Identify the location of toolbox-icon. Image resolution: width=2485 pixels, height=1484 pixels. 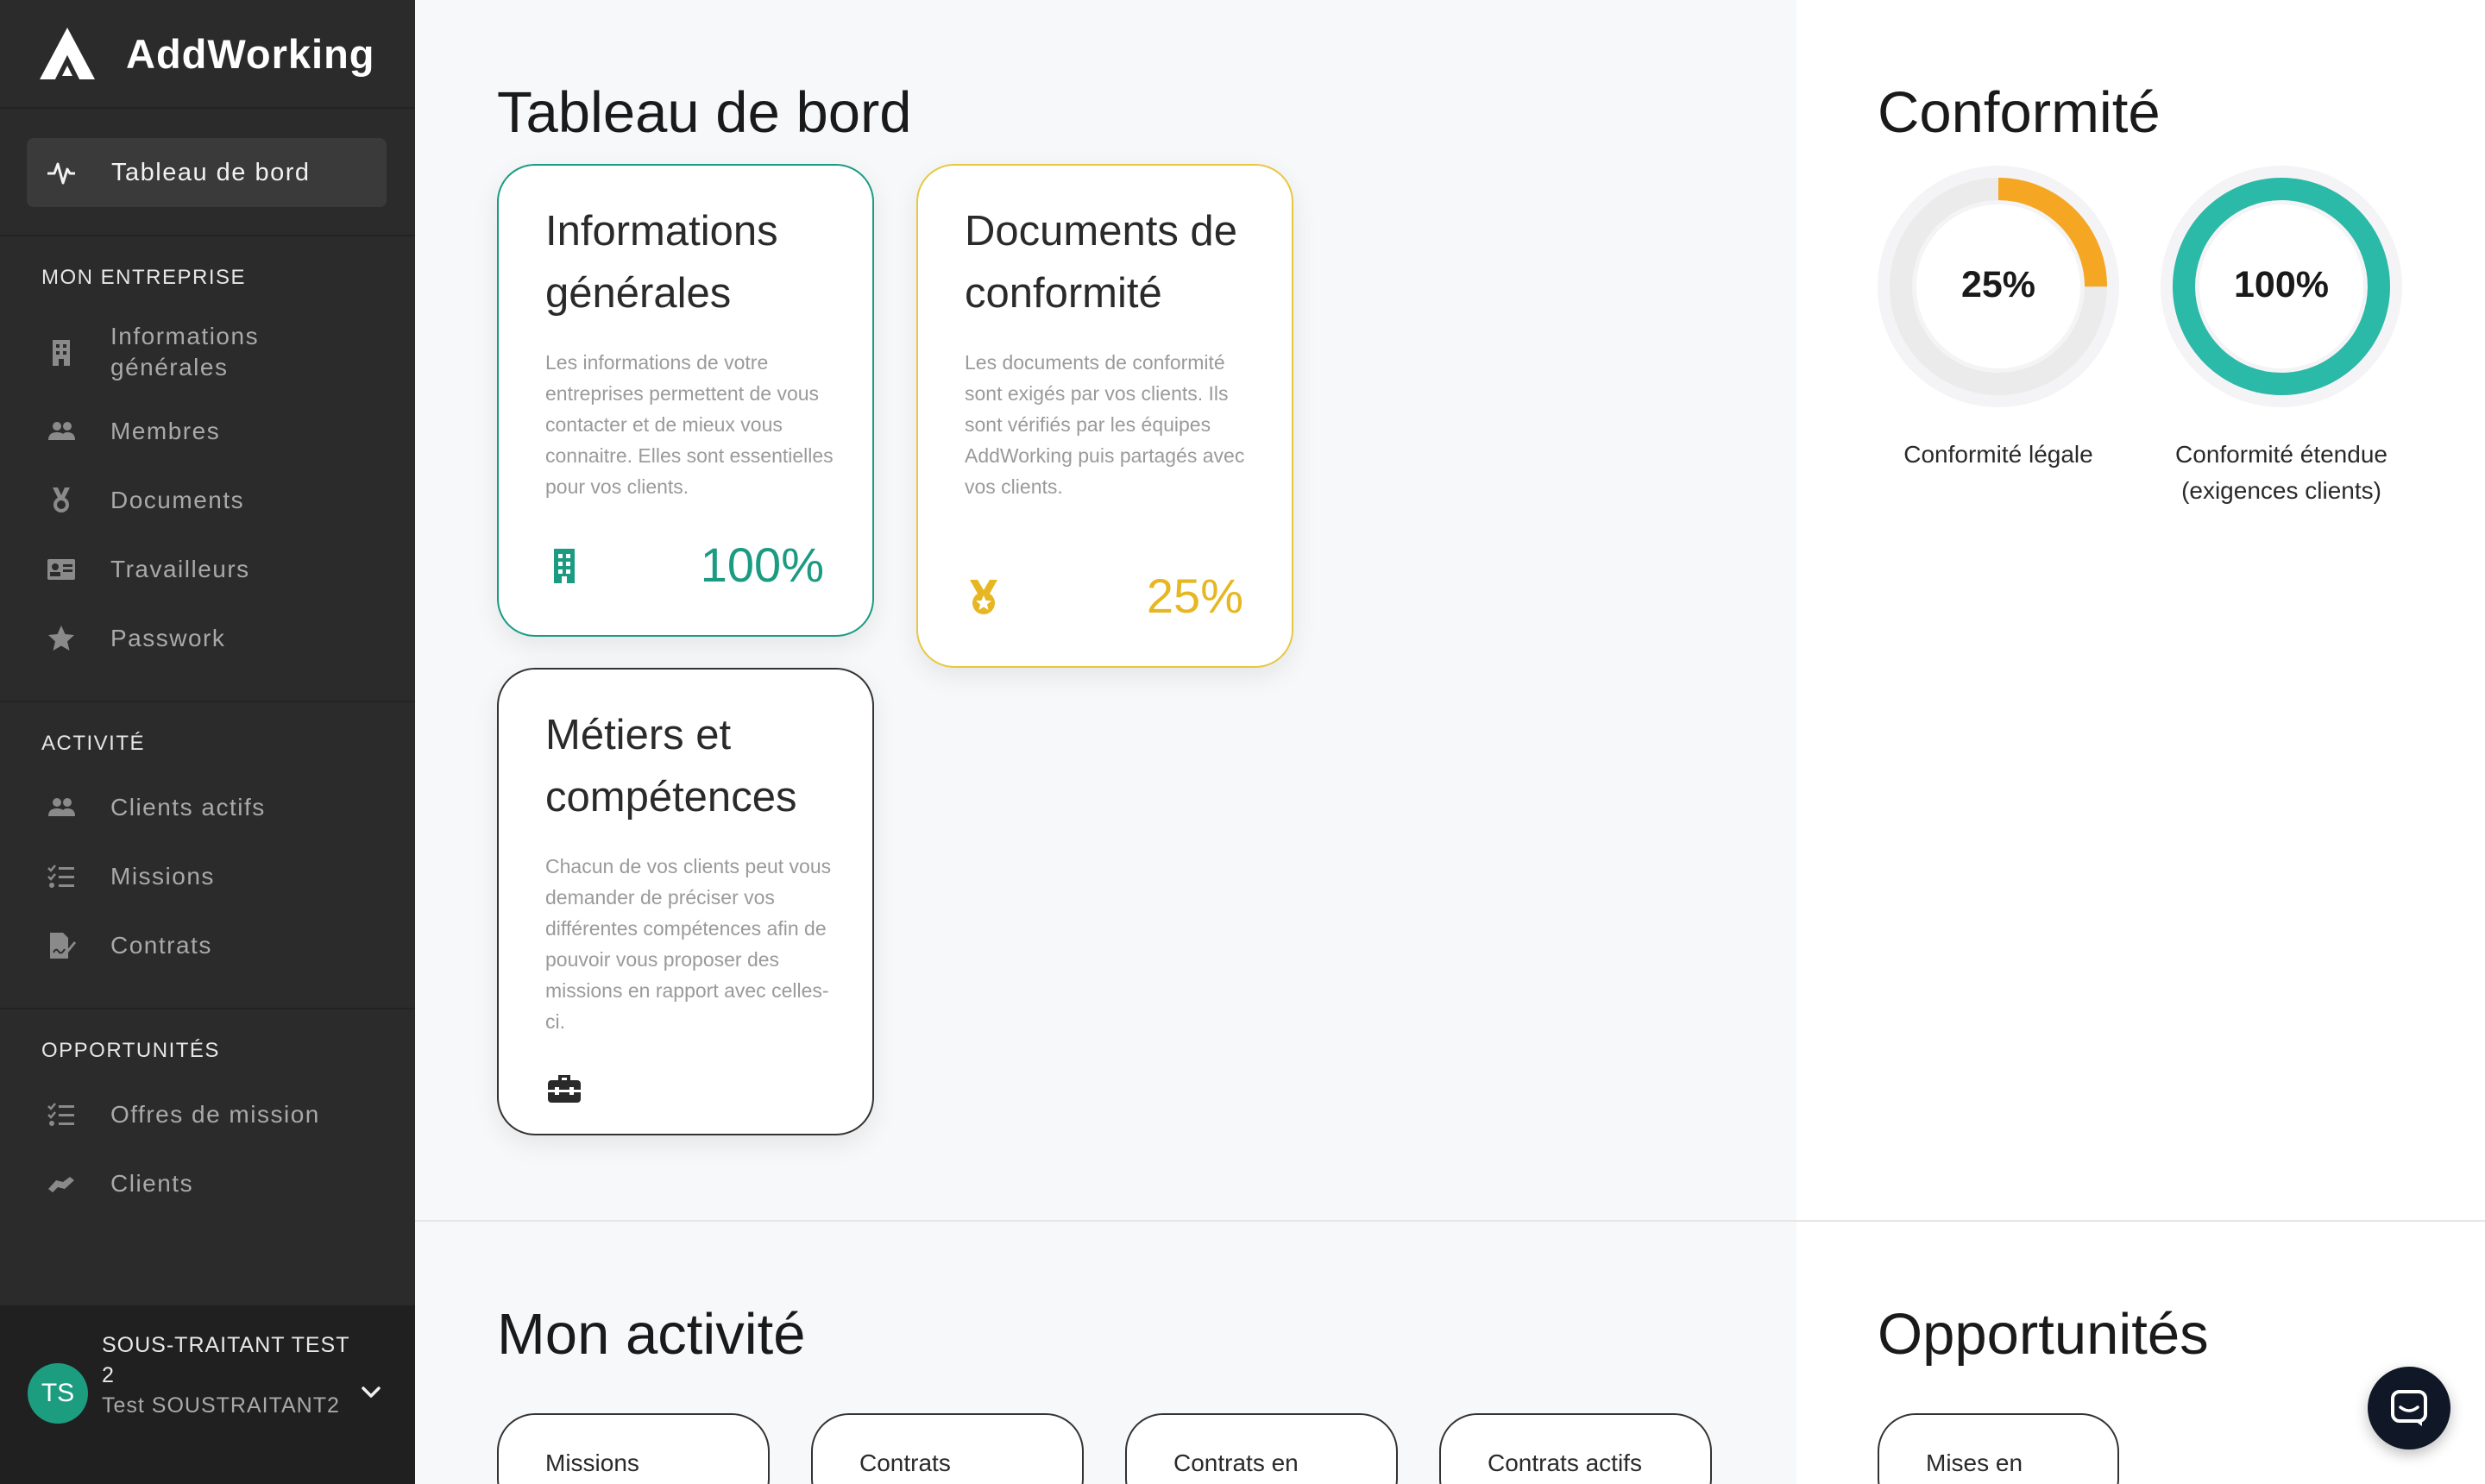
(564, 1089).